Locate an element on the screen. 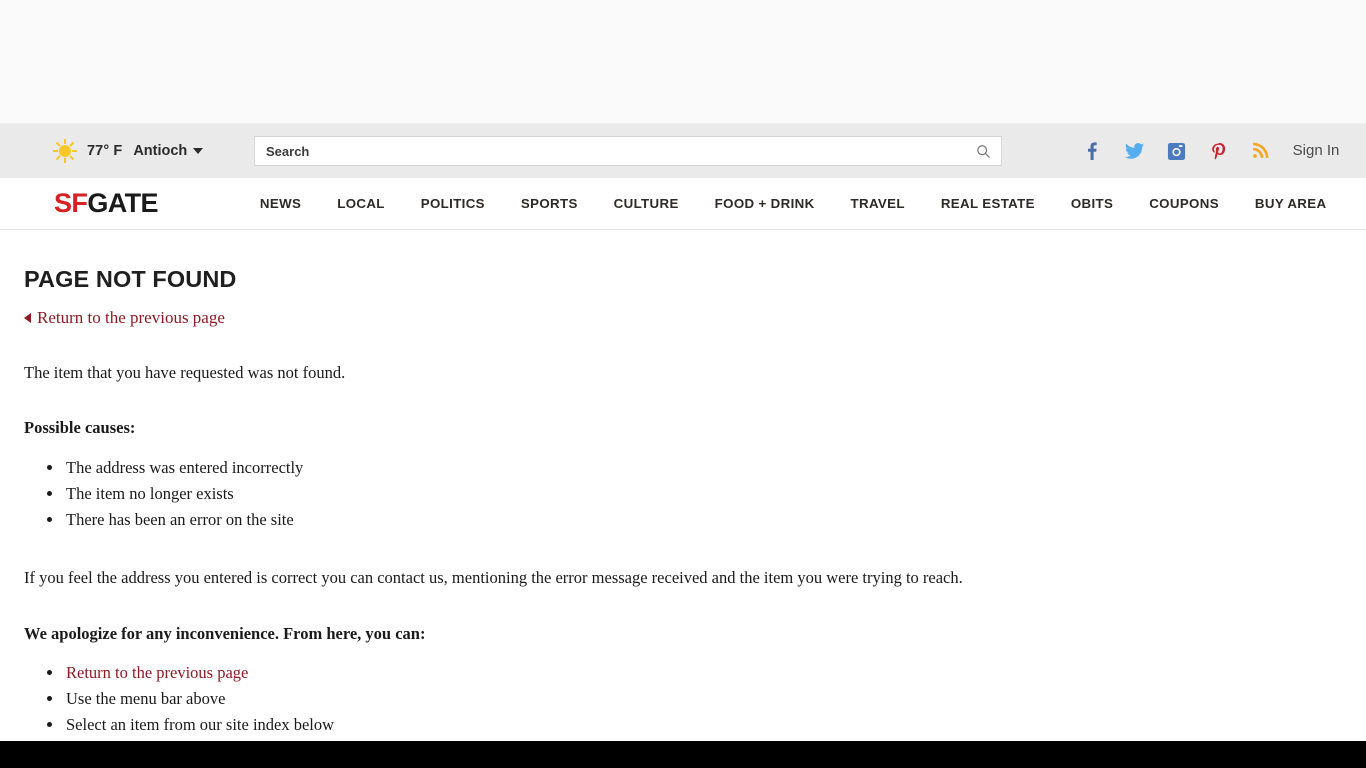  pinterest-icon is located at coordinates (1218, 151).